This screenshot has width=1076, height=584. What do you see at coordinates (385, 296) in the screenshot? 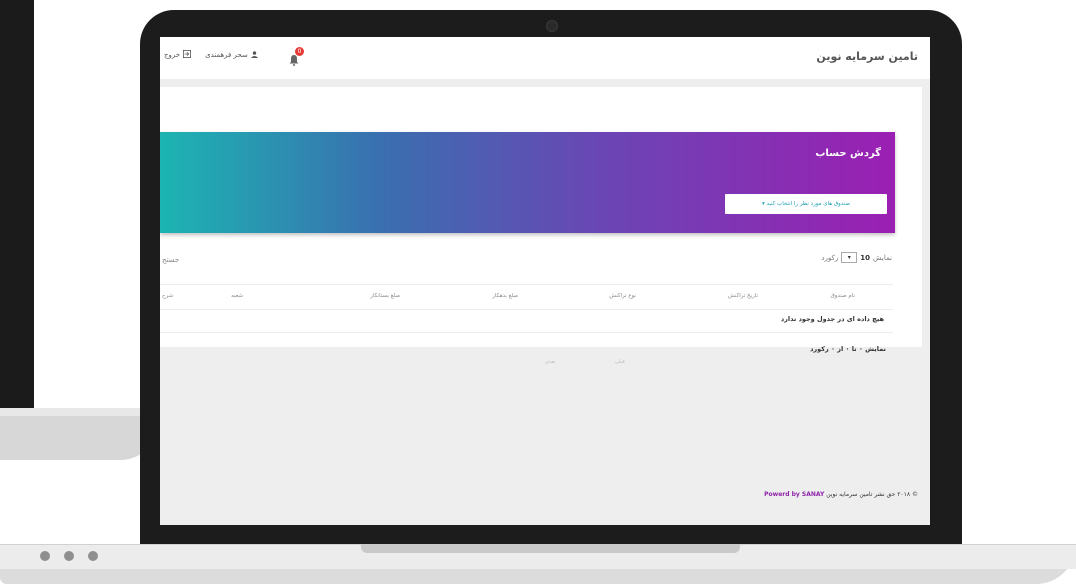
I see `column-header-credit: مبلغ بستانکار` at bounding box center [385, 296].